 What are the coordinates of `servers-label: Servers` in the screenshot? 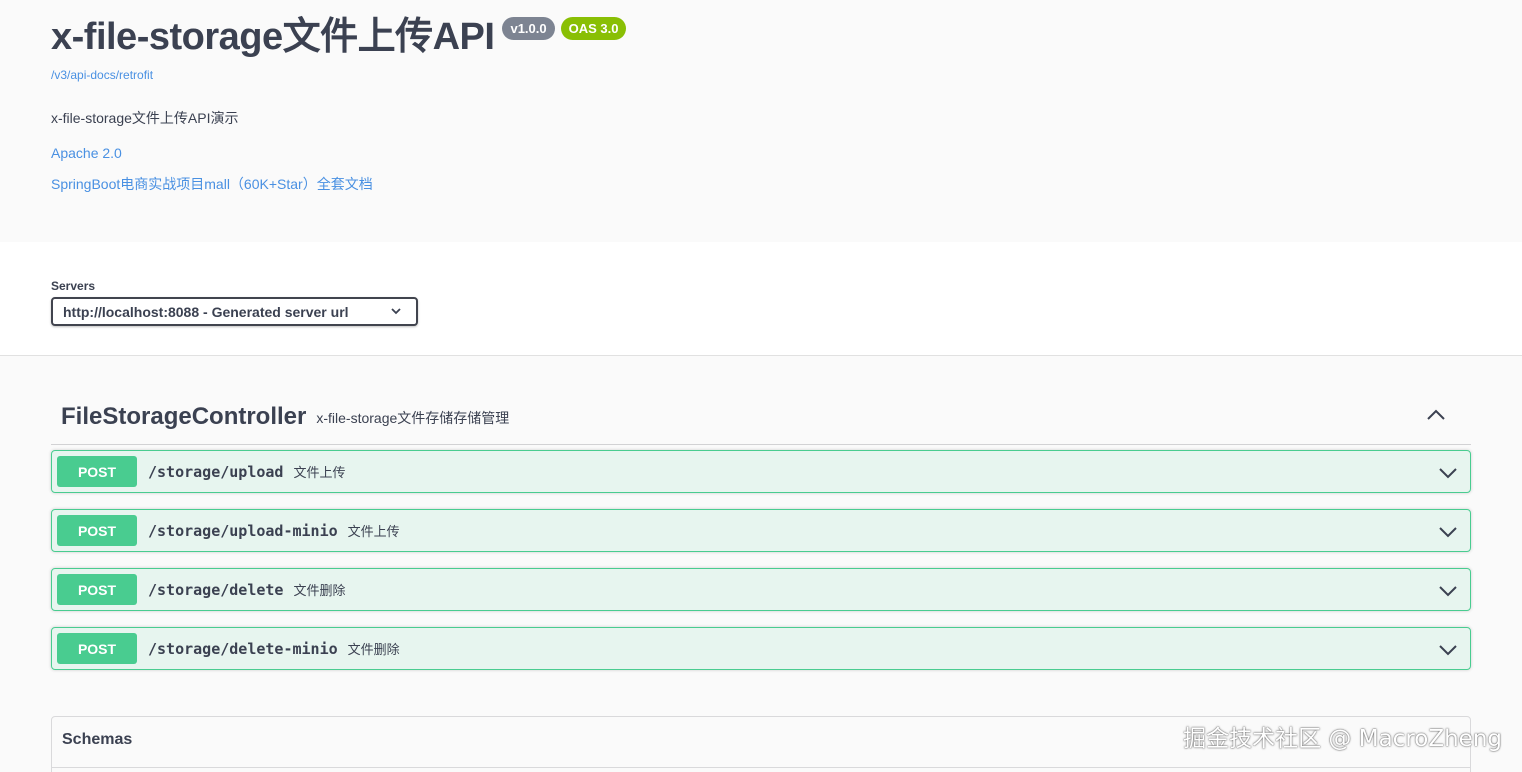 It's located at (73, 286).